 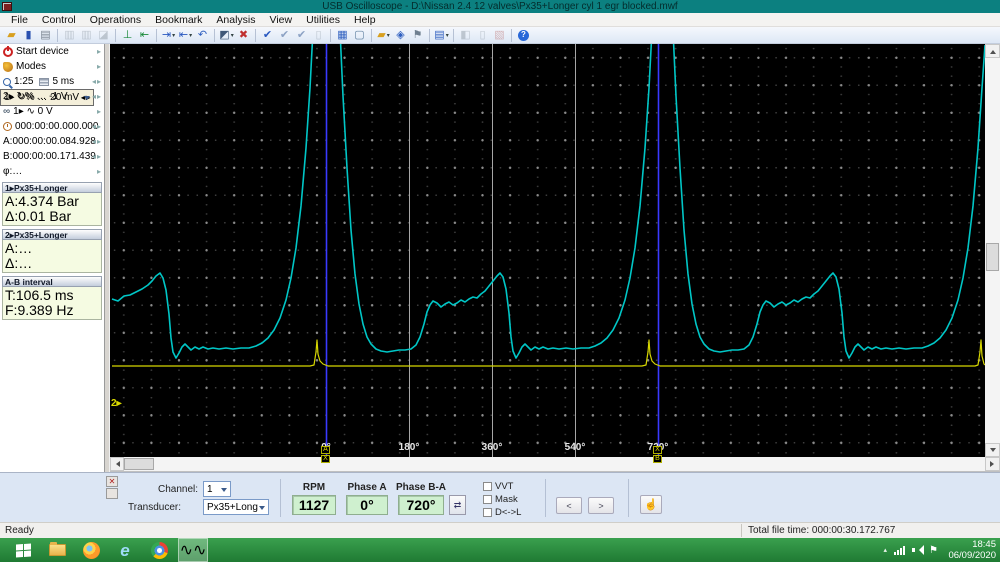 What do you see at coordinates (185, 35) in the screenshot?
I see `scale-time-button: ⇤ ▾` at bounding box center [185, 35].